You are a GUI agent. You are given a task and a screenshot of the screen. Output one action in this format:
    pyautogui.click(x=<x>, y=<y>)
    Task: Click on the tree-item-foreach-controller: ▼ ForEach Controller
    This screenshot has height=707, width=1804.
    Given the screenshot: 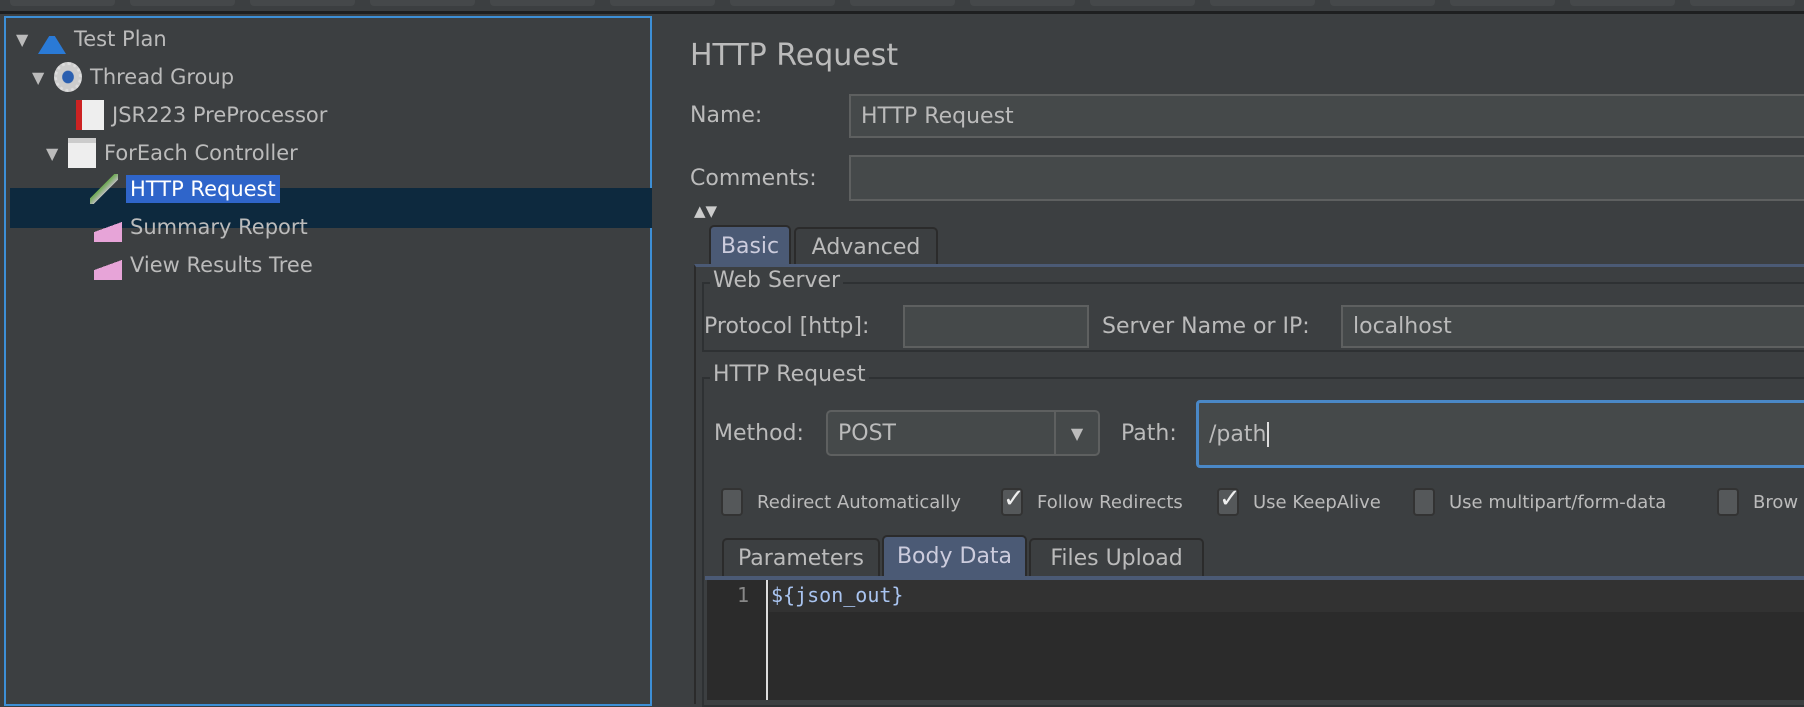 What is the action you would take?
    pyautogui.click(x=172, y=153)
    